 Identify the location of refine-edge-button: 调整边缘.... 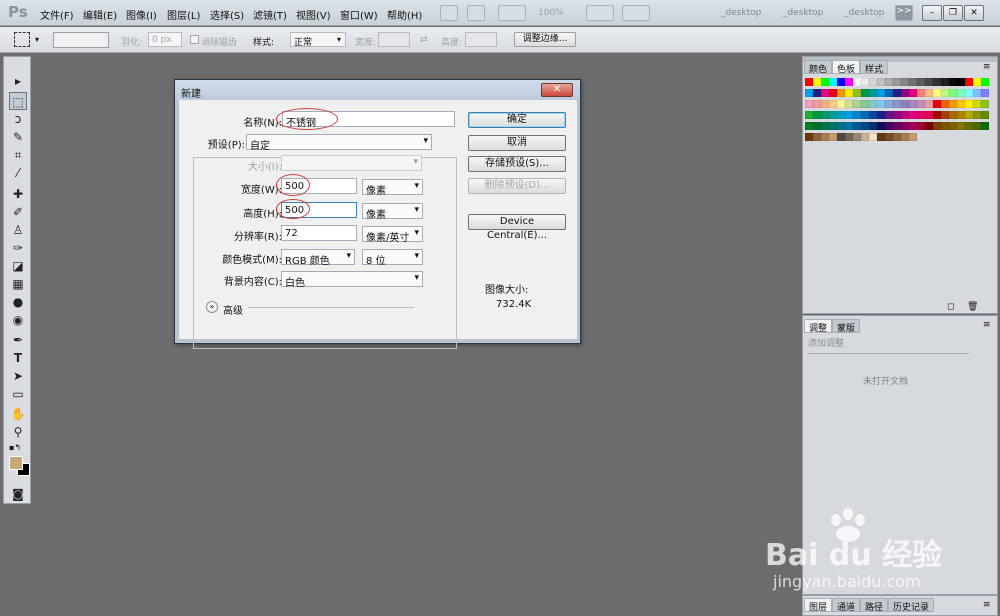
(545, 39).